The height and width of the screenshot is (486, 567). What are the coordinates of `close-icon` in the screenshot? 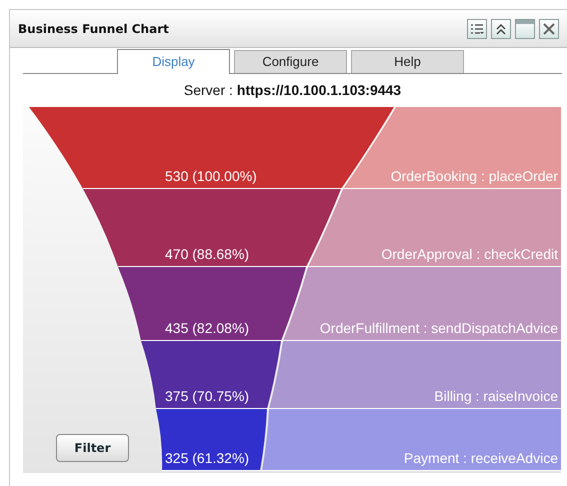 It's located at (549, 28).